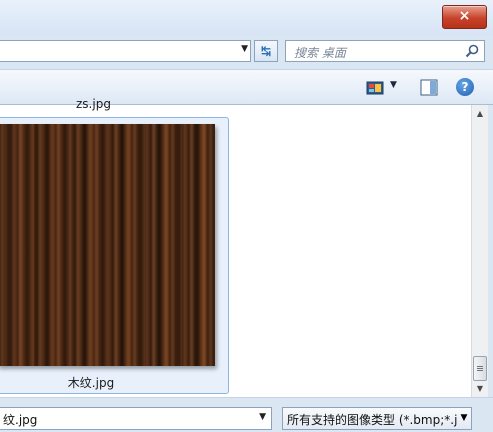 This screenshot has width=493, height=432. Describe the element at coordinates (93, 104) in the screenshot. I see `list-item-label: zs.jpg` at that location.